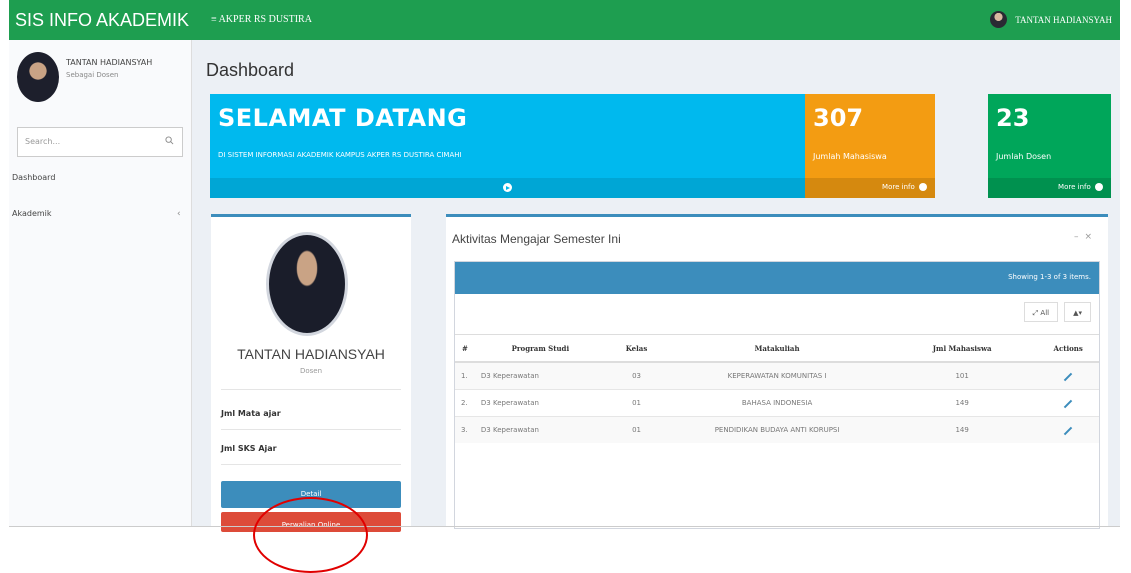  I want to click on col-header-program-studi: Program Studi, so click(540, 348).